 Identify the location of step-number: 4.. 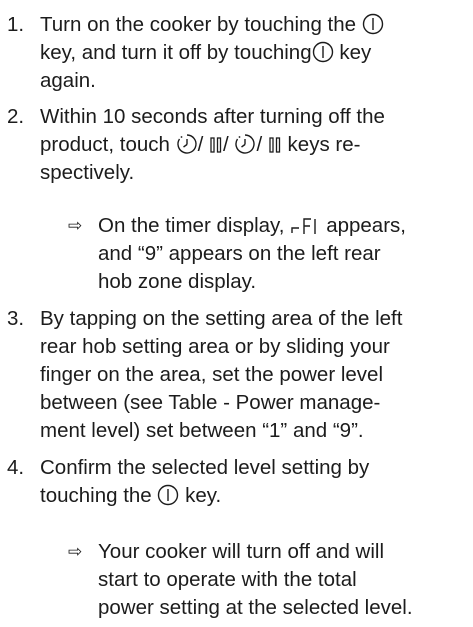
(16, 467).